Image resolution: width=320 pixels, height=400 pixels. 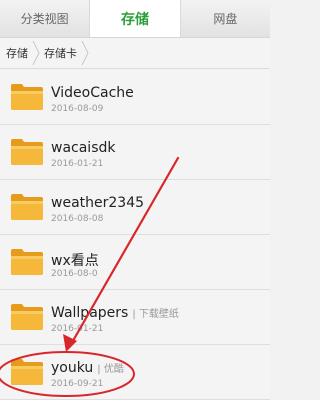 I want to click on list-item: weather2345 2016-08-08, so click(x=135, y=207).